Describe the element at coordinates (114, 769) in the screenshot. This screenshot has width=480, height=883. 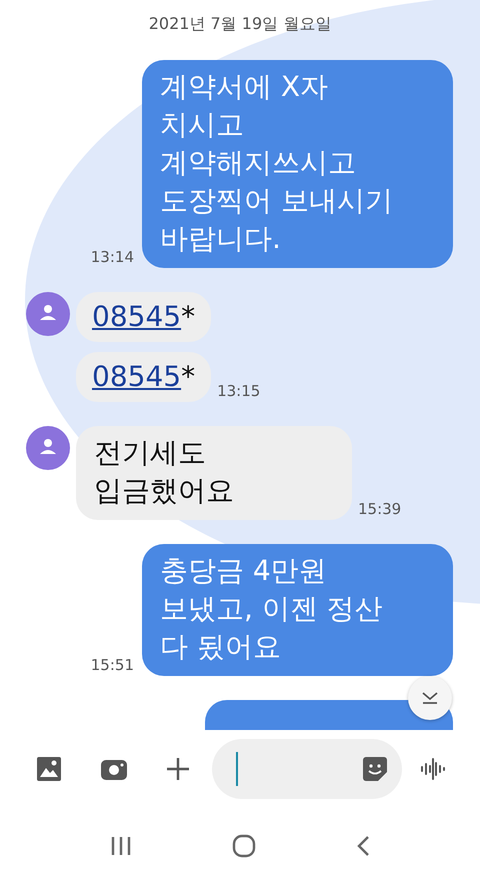
I see `camera-icon` at that location.